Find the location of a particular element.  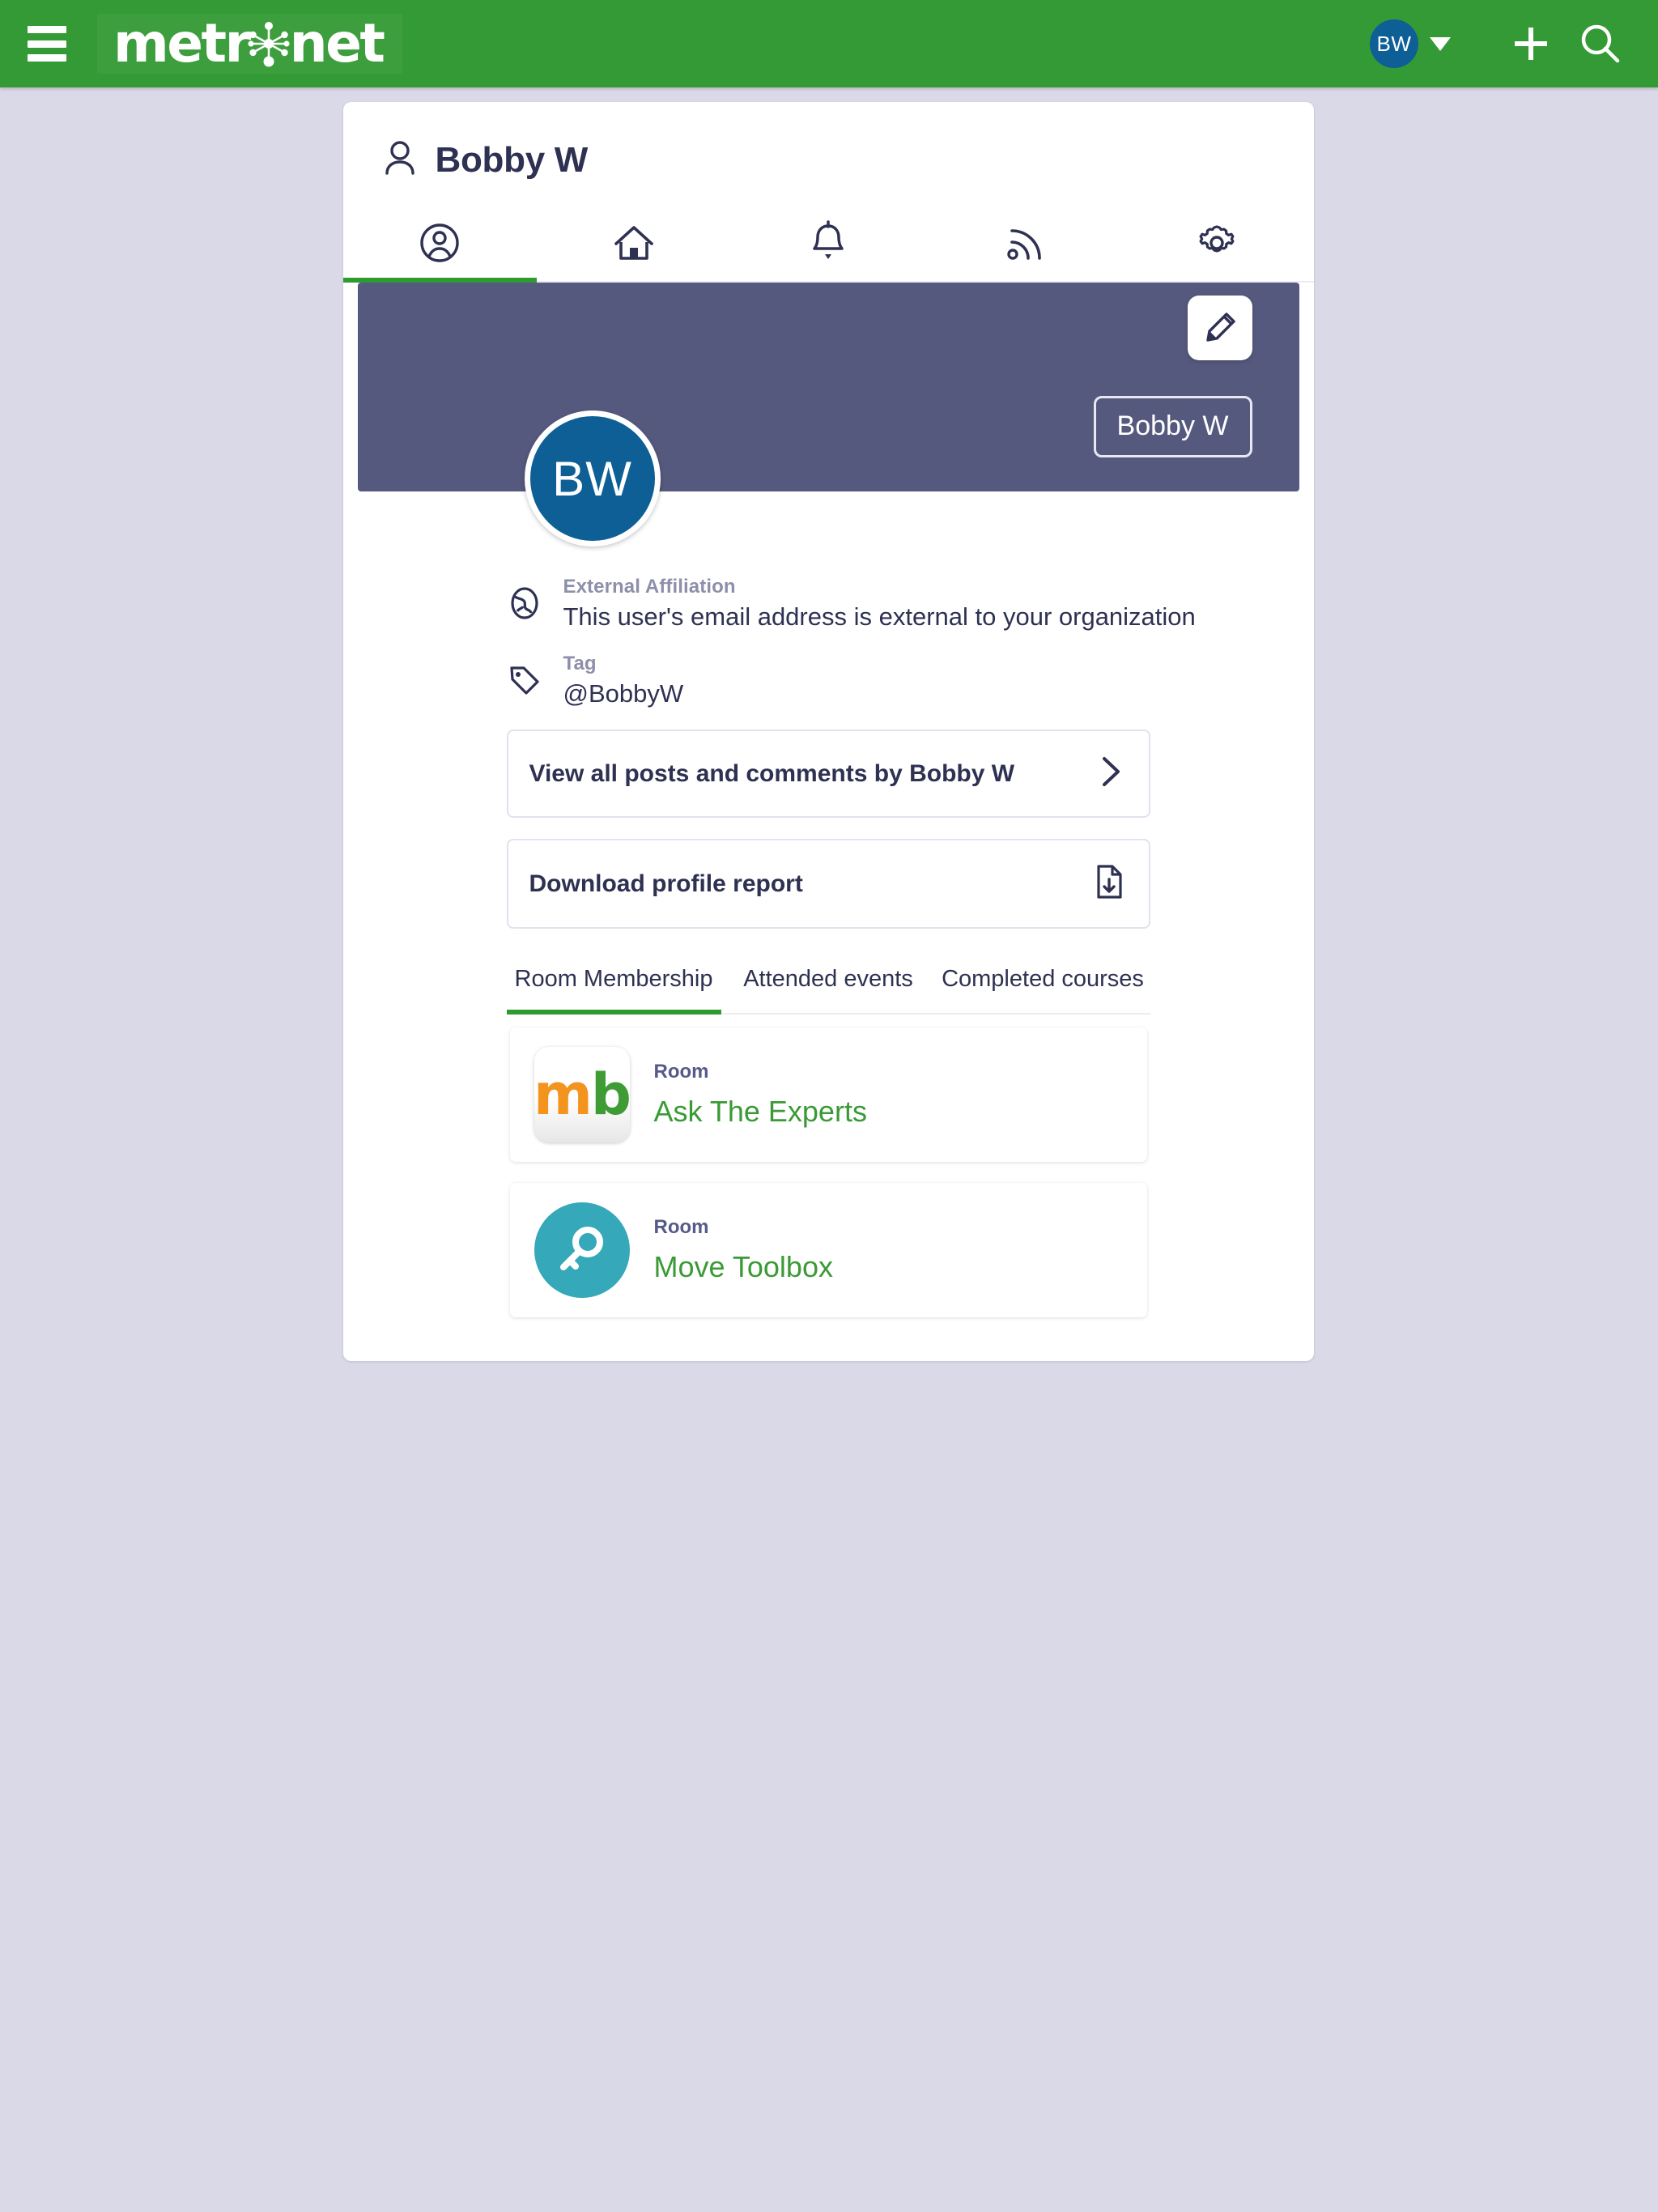

mb-logo-icon: mb is located at coordinates (582, 1095).